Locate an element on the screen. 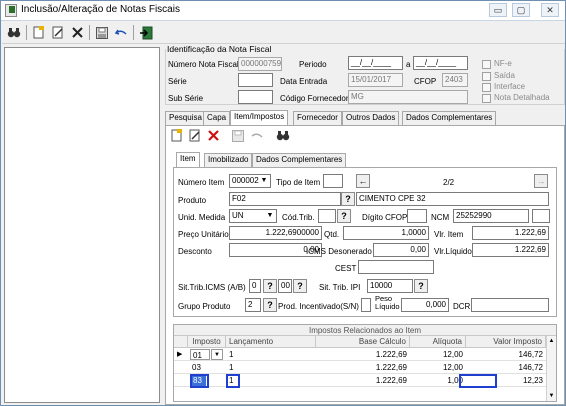  delete-item-icon is located at coordinates (213, 135).